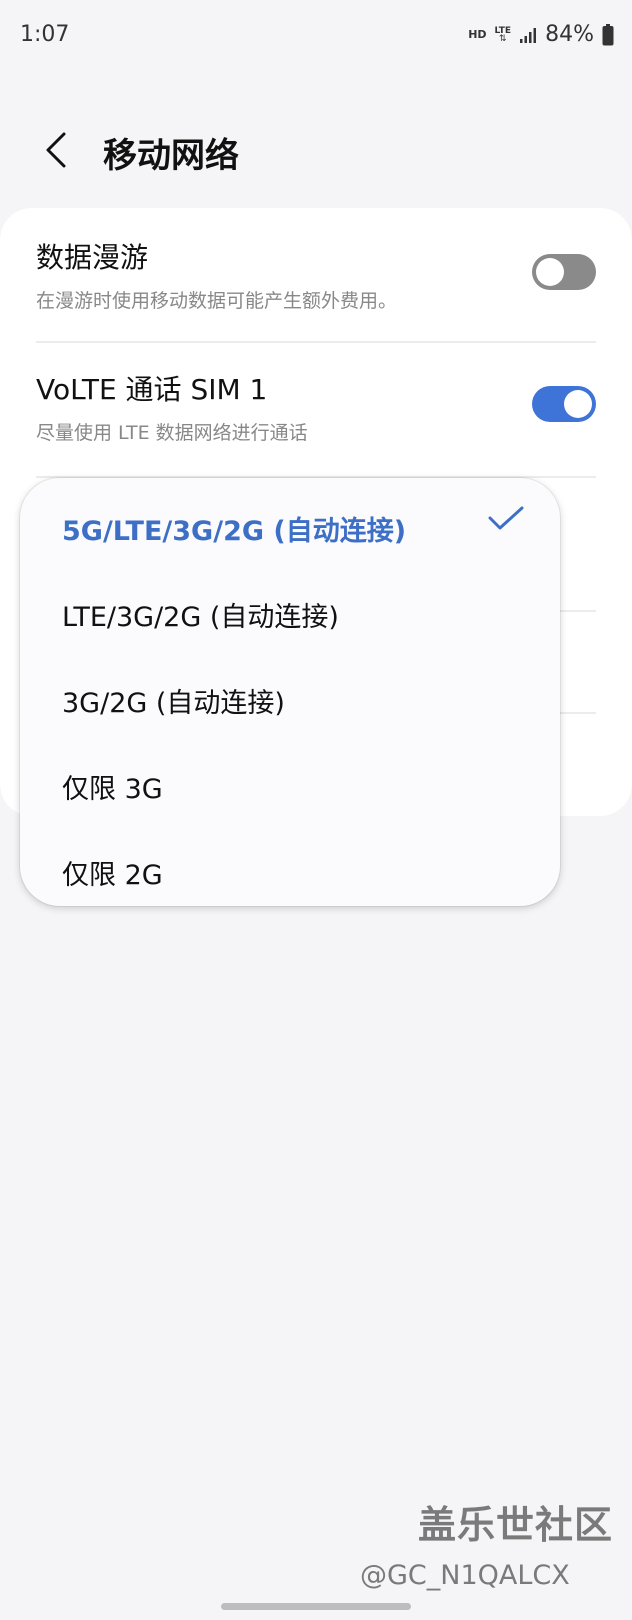 This screenshot has height=1620, width=632. Describe the element at coordinates (112, 875) in the screenshot. I see `option-label: 仅限 2G` at that location.